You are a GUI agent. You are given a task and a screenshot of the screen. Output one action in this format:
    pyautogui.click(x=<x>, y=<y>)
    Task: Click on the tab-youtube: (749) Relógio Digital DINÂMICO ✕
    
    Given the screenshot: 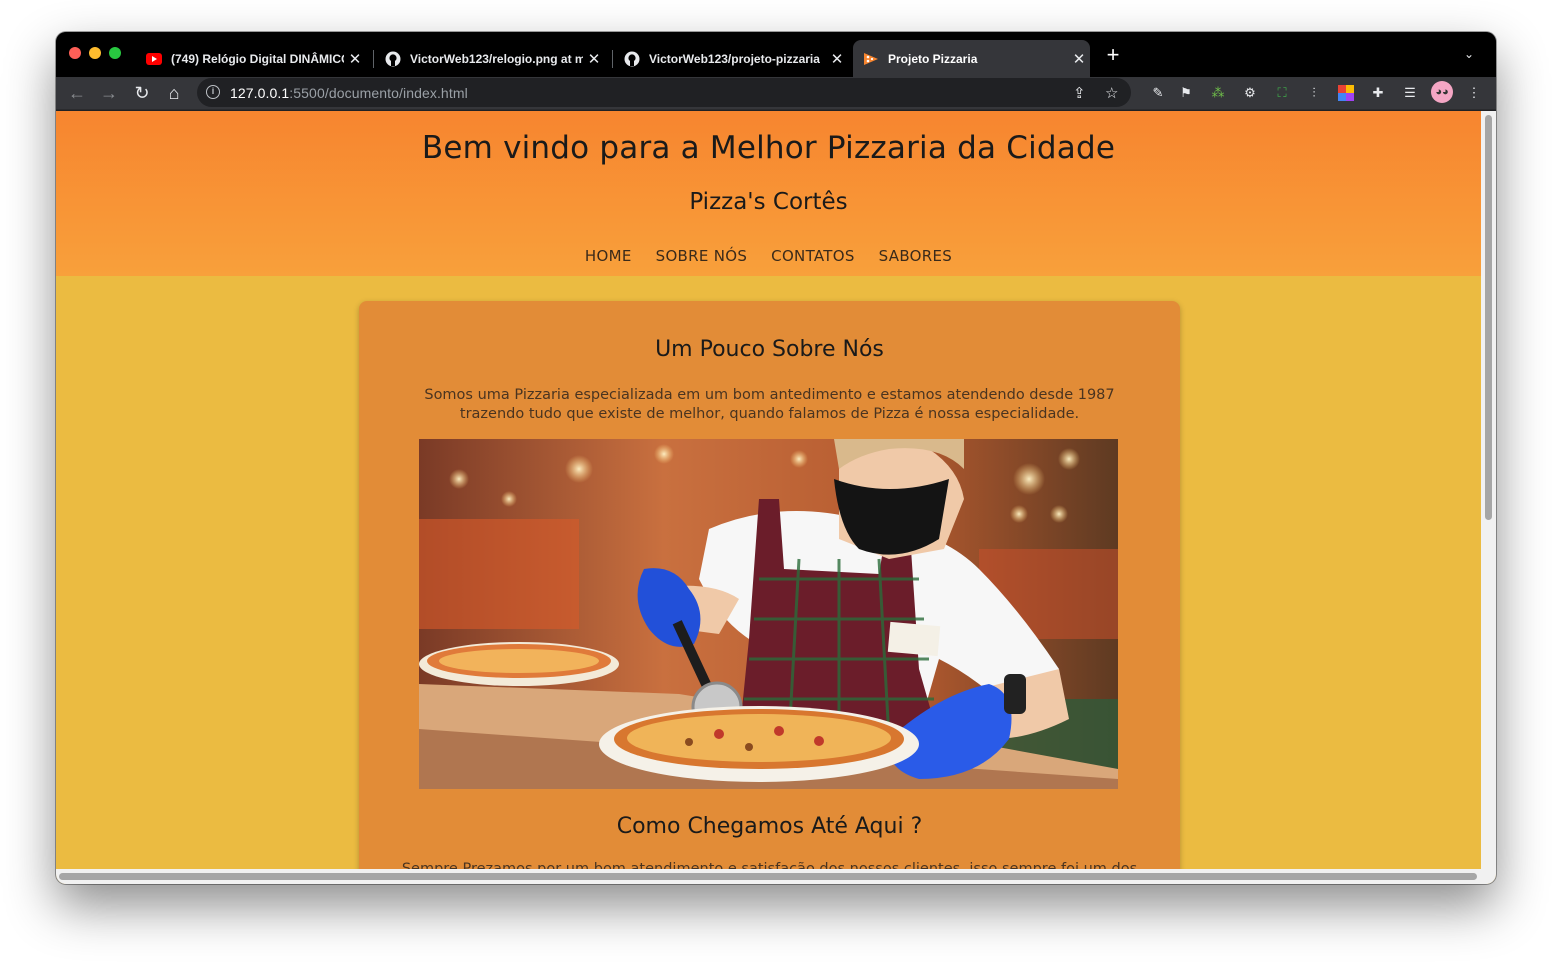 What is the action you would take?
    pyautogui.click(x=251, y=58)
    